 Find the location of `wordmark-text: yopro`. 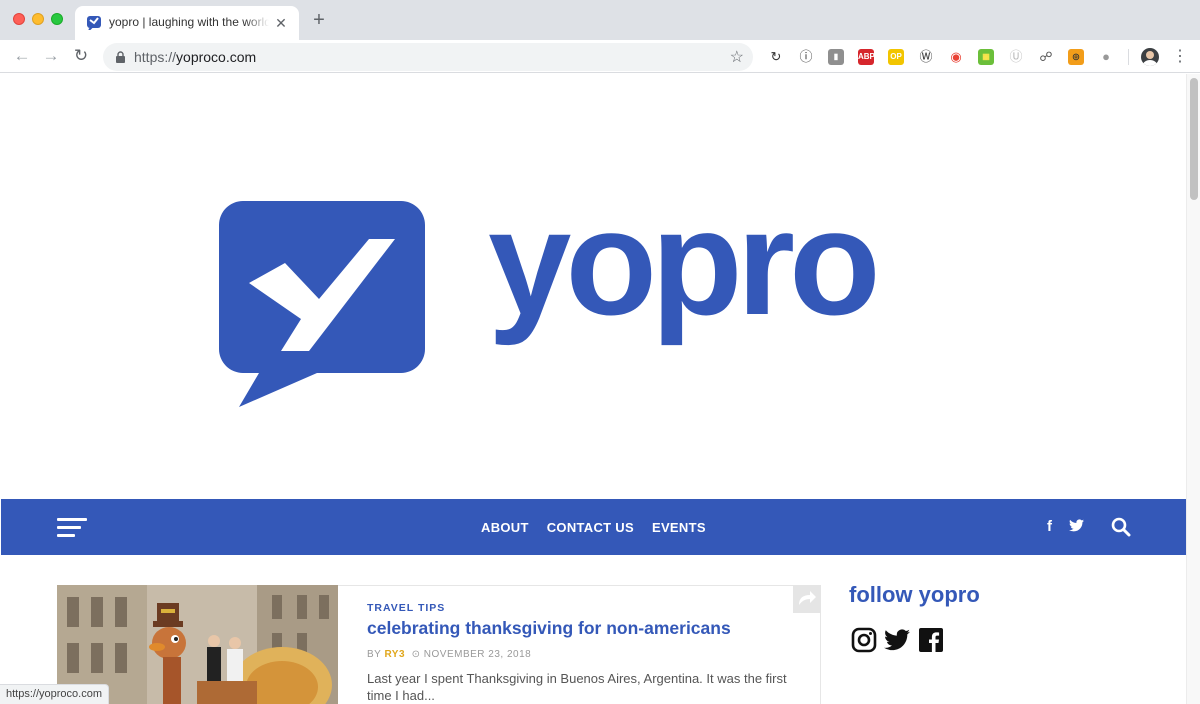

wordmark-text: yopro is located at coordinates (681, 275).